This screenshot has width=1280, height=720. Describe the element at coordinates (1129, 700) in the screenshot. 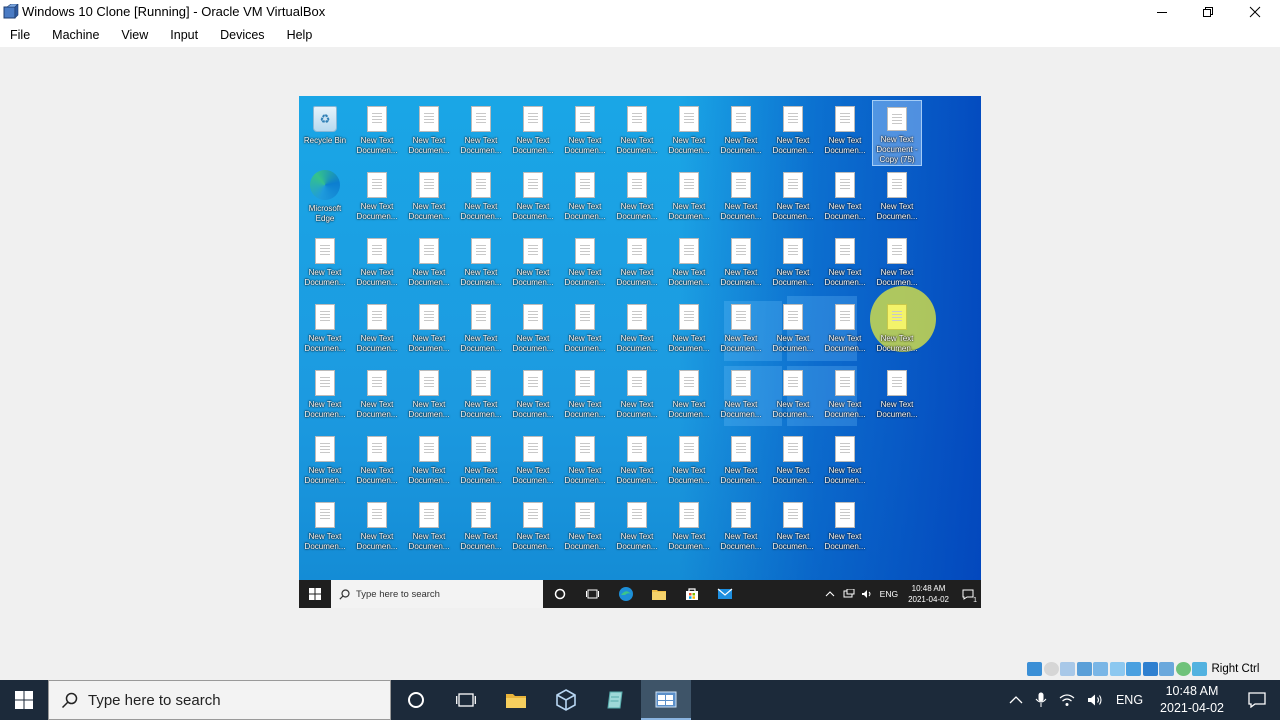

I see `host-language-indicator: ENG` at that location.